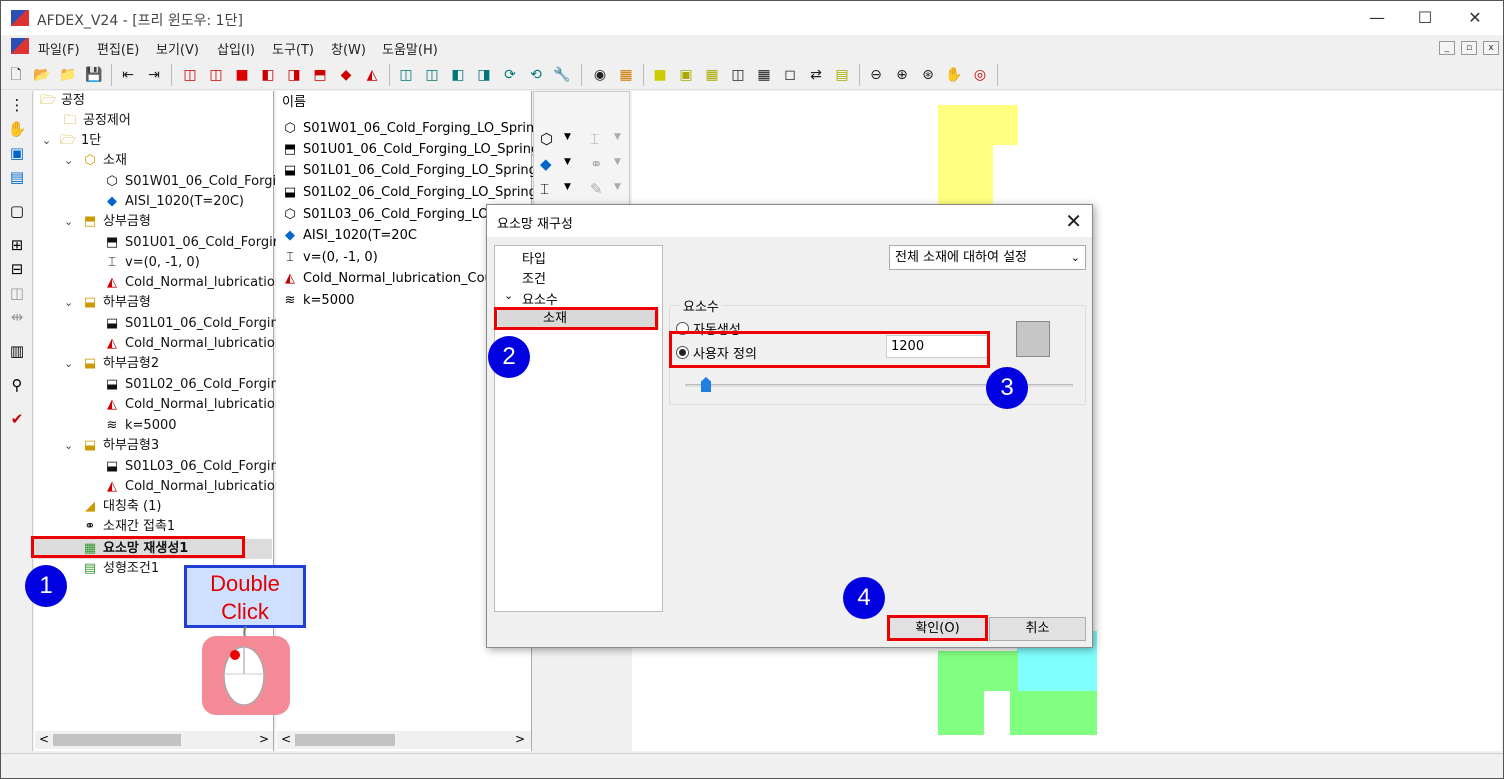  What do you see at coordinates (94, 75) in the screenshot?
I see `save-icon: 💾` at bounding box center [94, 75].